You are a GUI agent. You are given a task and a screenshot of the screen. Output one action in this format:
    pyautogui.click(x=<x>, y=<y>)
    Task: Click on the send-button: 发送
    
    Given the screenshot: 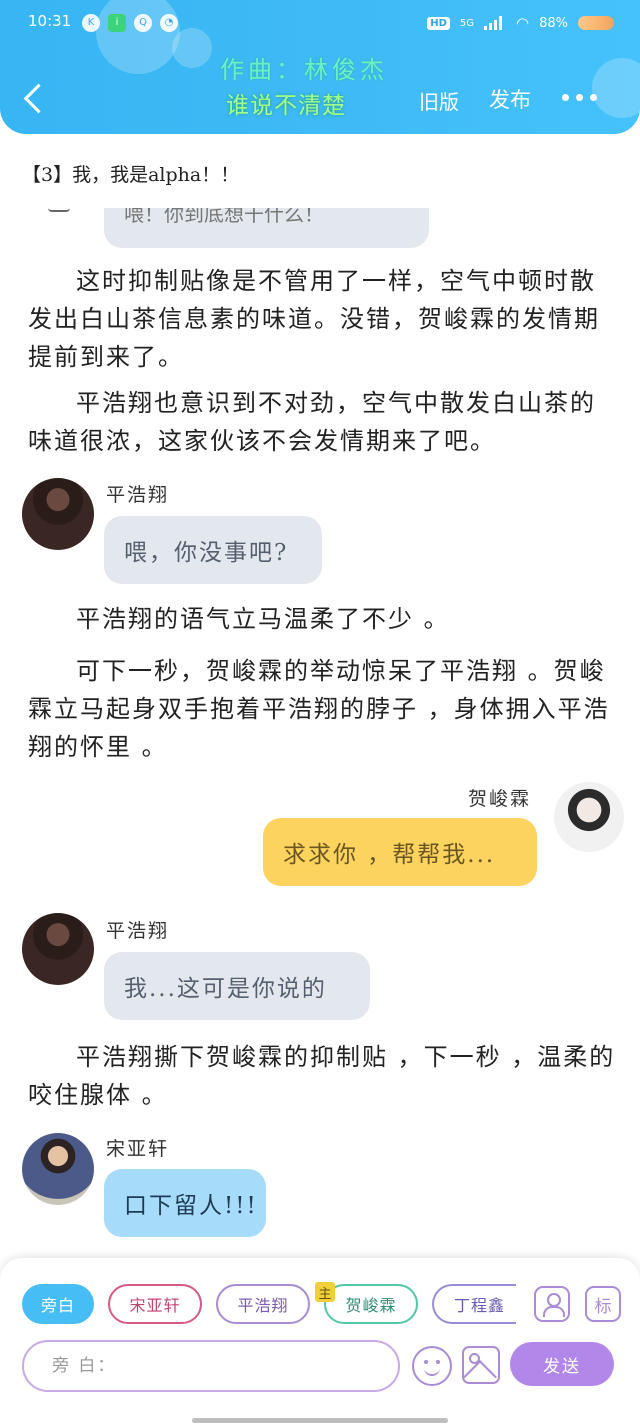 What is the action you would take?
    pyautogui.click(x=562, y=1364)
    